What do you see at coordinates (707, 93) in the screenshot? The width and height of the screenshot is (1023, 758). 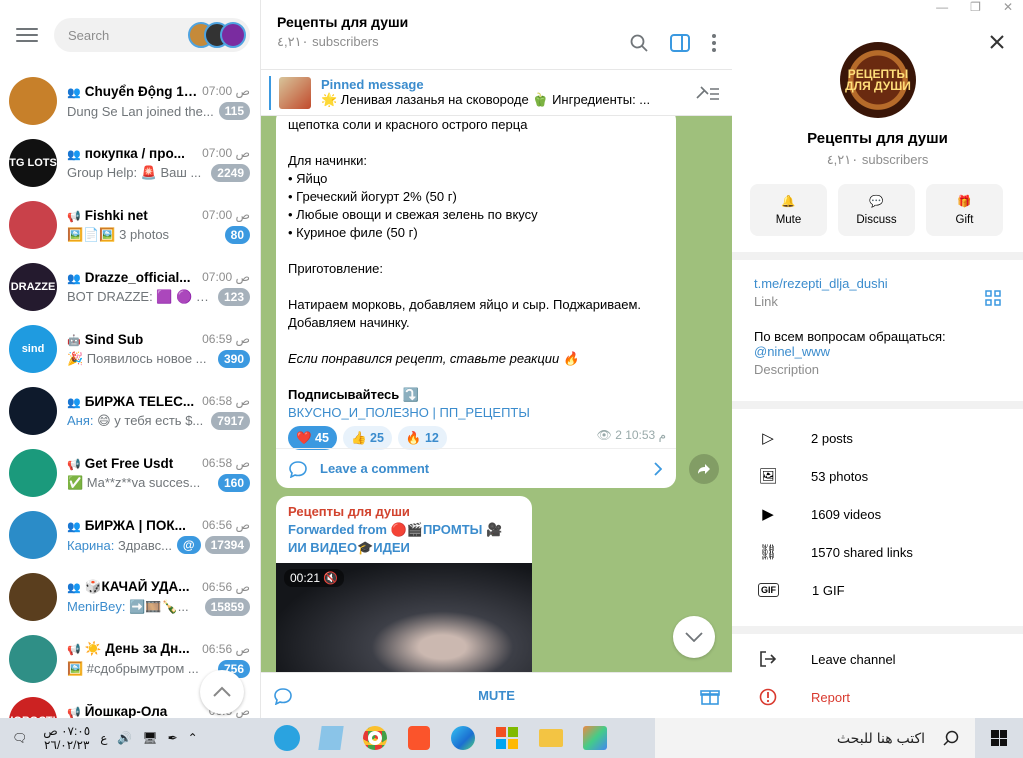 I see `pinned-list-icon` at bounding box center [707, 93].